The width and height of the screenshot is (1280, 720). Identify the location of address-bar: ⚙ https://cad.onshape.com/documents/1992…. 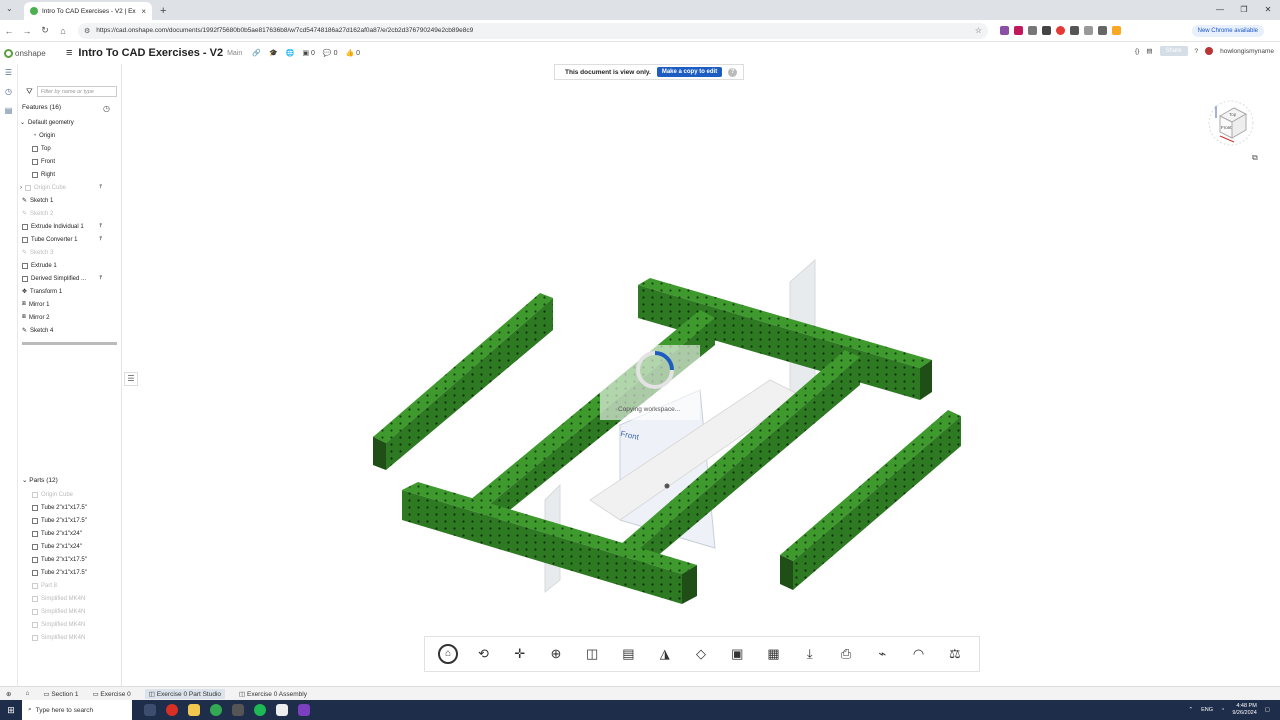
(533, 30).